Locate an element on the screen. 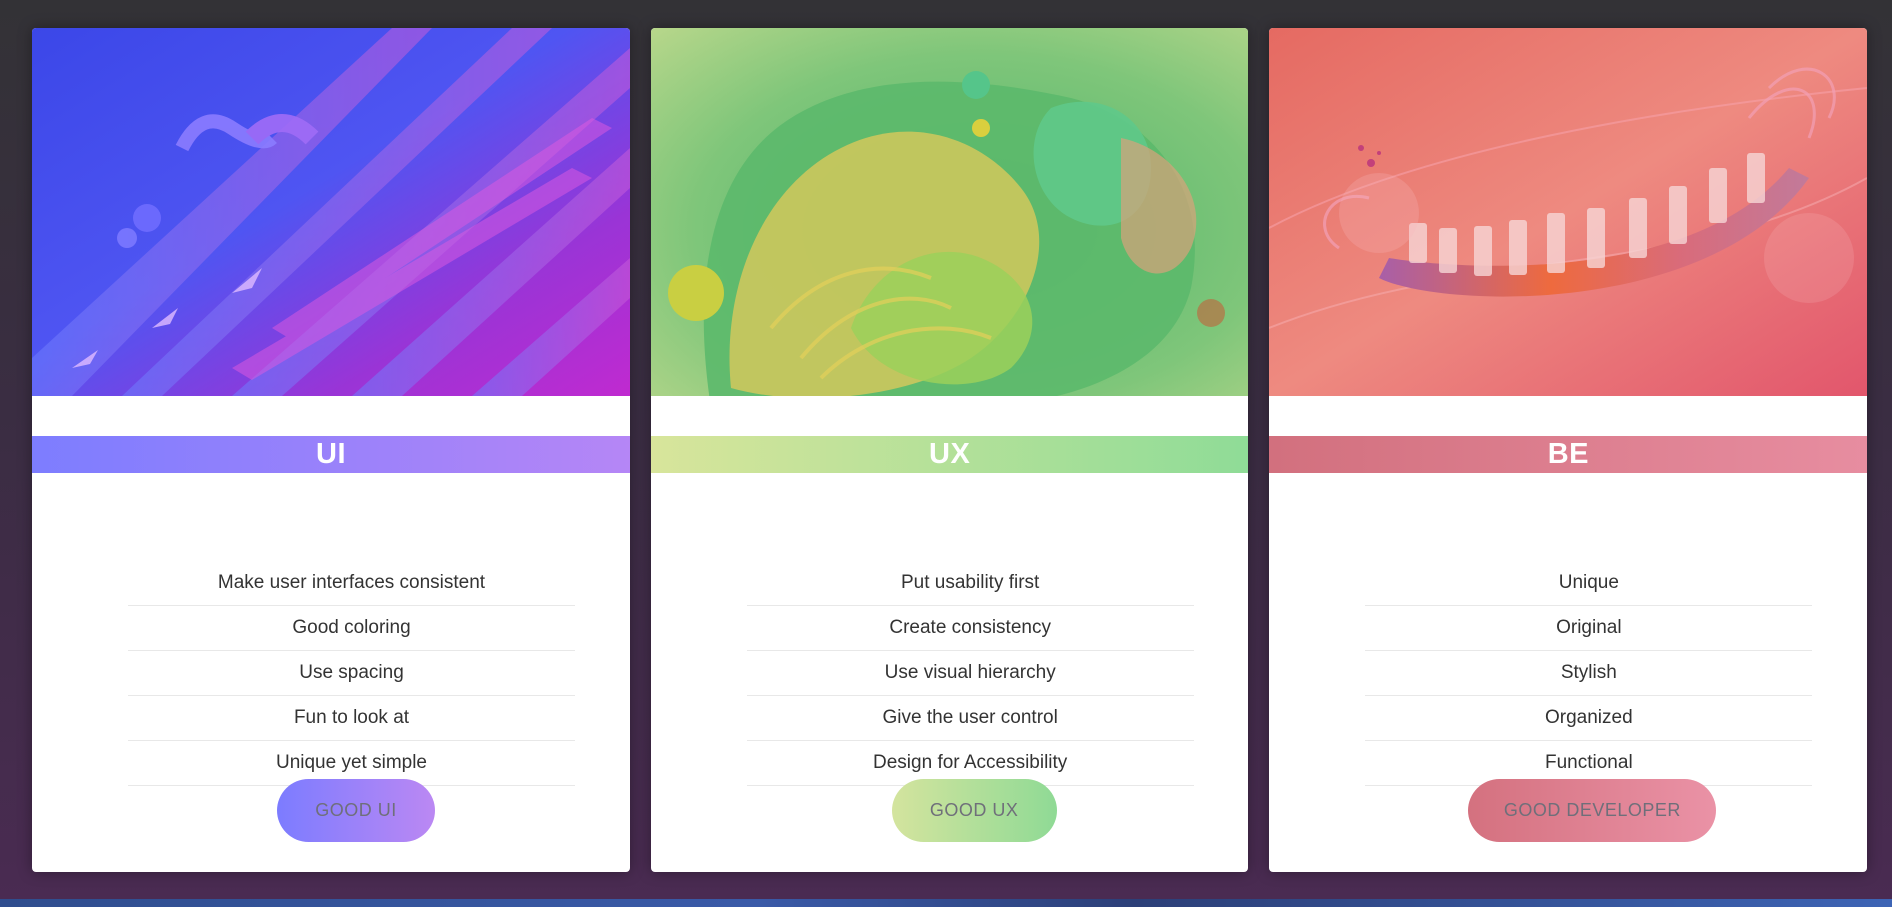 This screenshot has height=907, width=1892. list-item: Use visual hierarchy is located at coordinates (970, 673).